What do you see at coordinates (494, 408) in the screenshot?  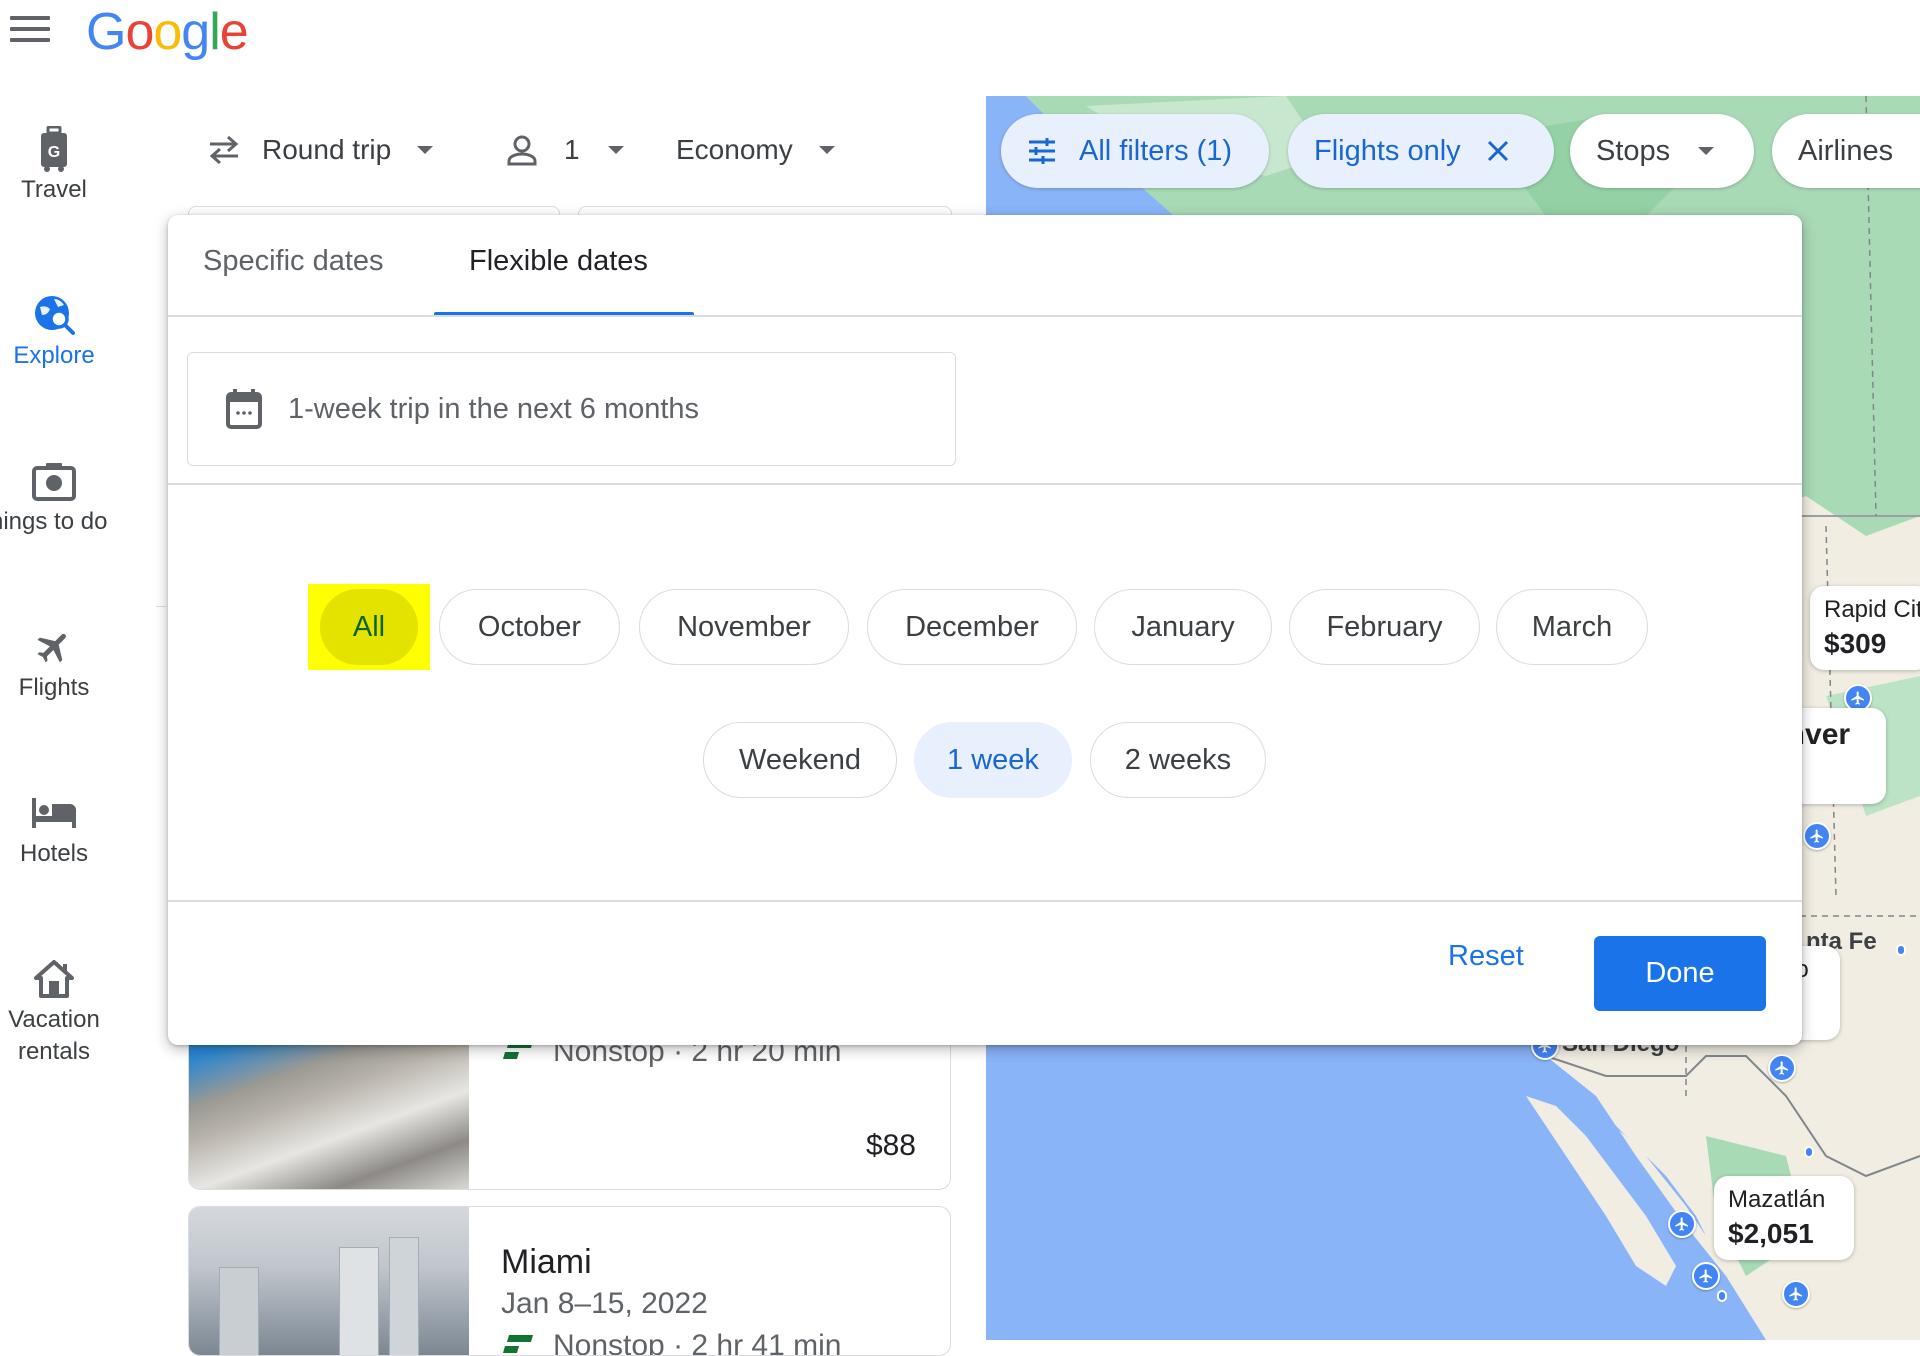 I see `summary-text: 1-week trip in the next 6 months` at bounding box center [494, 408].